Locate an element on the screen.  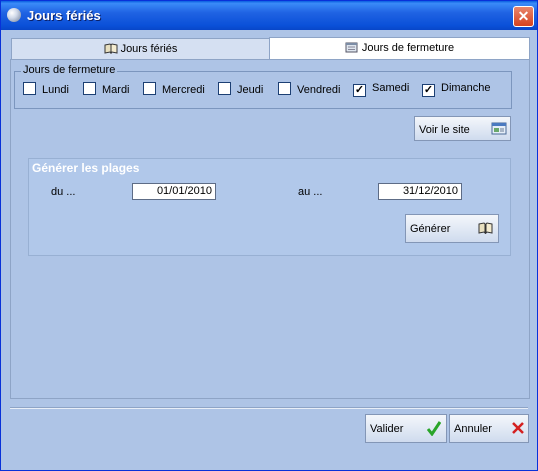
checkbox-dimanche: ✓ is located at coordinates (428, 90).